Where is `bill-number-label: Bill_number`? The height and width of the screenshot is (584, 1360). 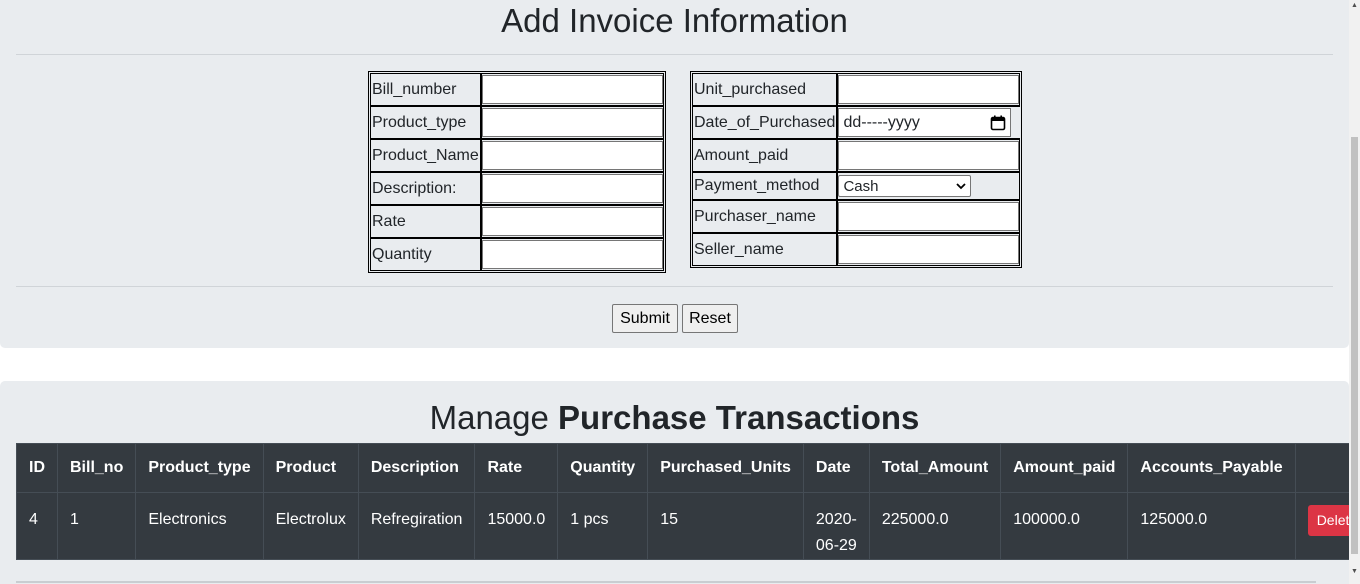 bill-number-label: Bill_number is located at coordinates (425, 89).